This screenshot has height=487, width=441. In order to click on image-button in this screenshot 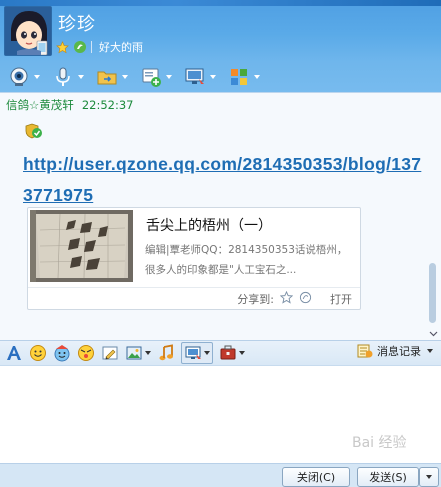, I will do `click(138, 353)`.